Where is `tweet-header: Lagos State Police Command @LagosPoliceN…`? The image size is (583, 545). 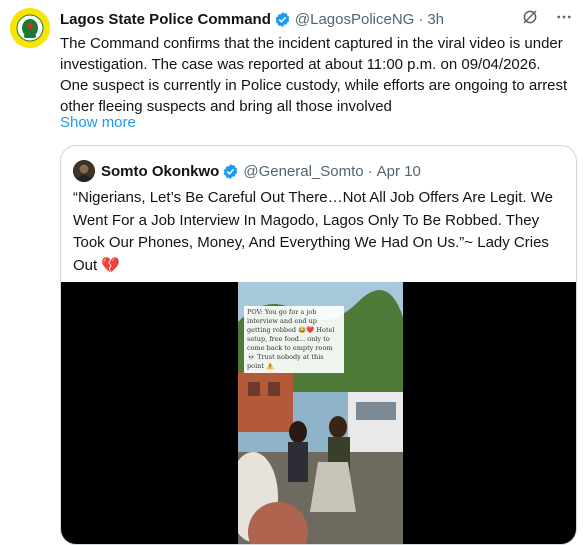
tweet-header: Lagos State Police Command @LagosPoliceN… is located at coordinates (316, 19).